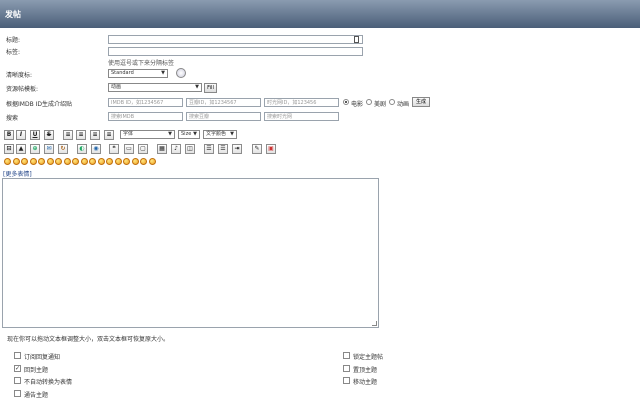  What do you see at coordinates (88, 339) in the screenshot?
I see `resize-hint: 现在你可以拖动文本框调整大小，双击文本框可恢复原大小。` at bounding box center [88, 339].